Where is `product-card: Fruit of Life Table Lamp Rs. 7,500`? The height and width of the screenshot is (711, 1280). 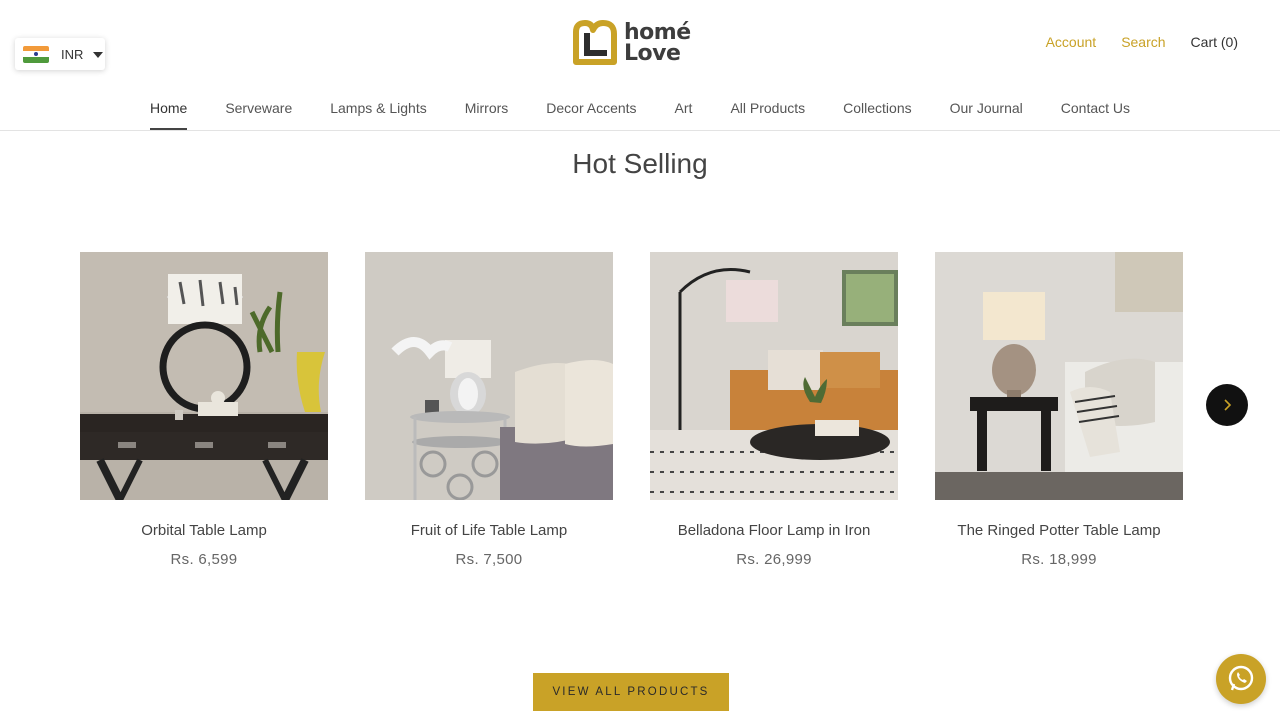 product-card: Fruit of Life Table Lamp Rs. 7,500 is located at coordinates (489, 410).